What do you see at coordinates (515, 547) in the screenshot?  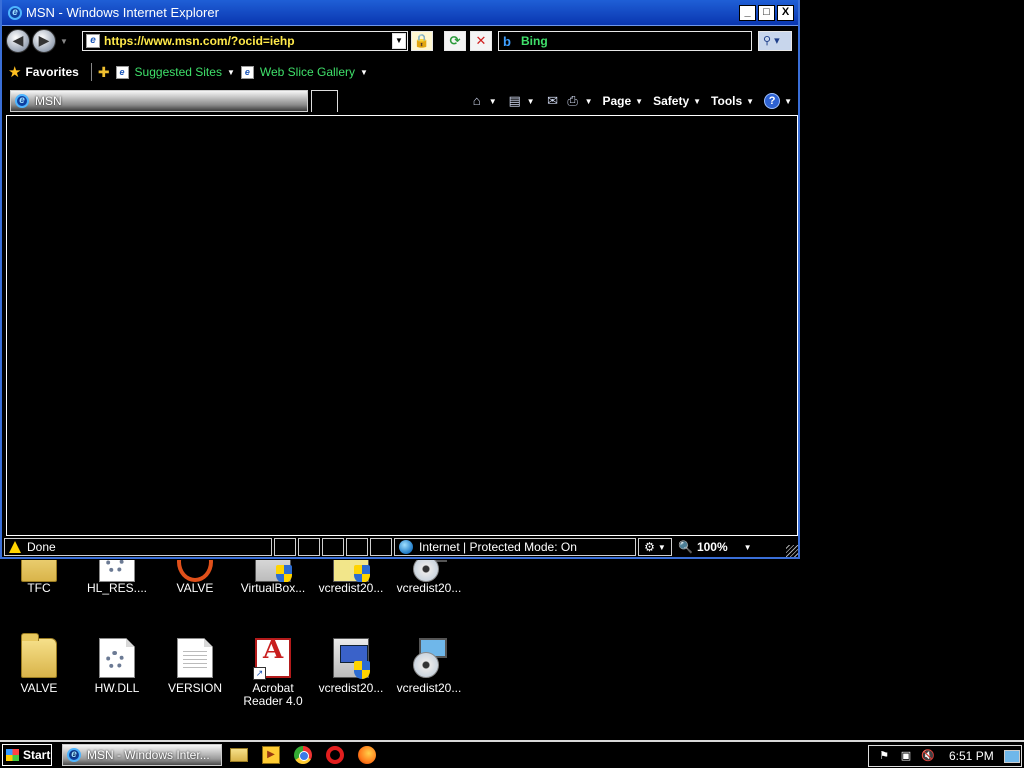 I see `security-zone-cell: Internet | Protected Mode: On` at bounding box center [515, 547].